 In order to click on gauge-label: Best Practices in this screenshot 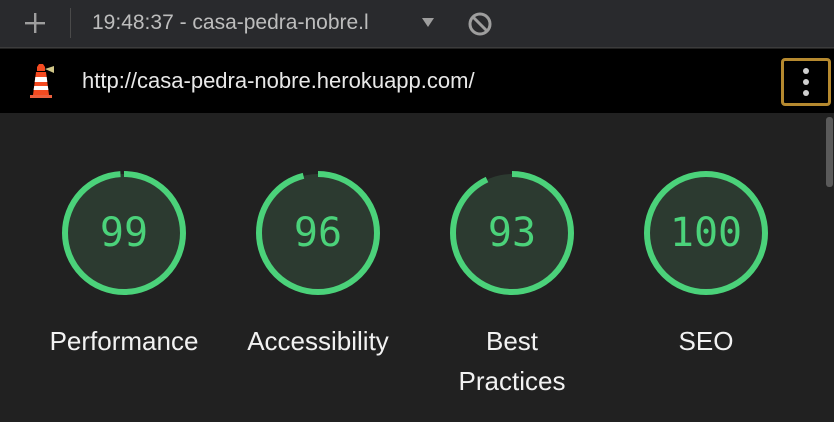, I will do `click(512, 361)`.